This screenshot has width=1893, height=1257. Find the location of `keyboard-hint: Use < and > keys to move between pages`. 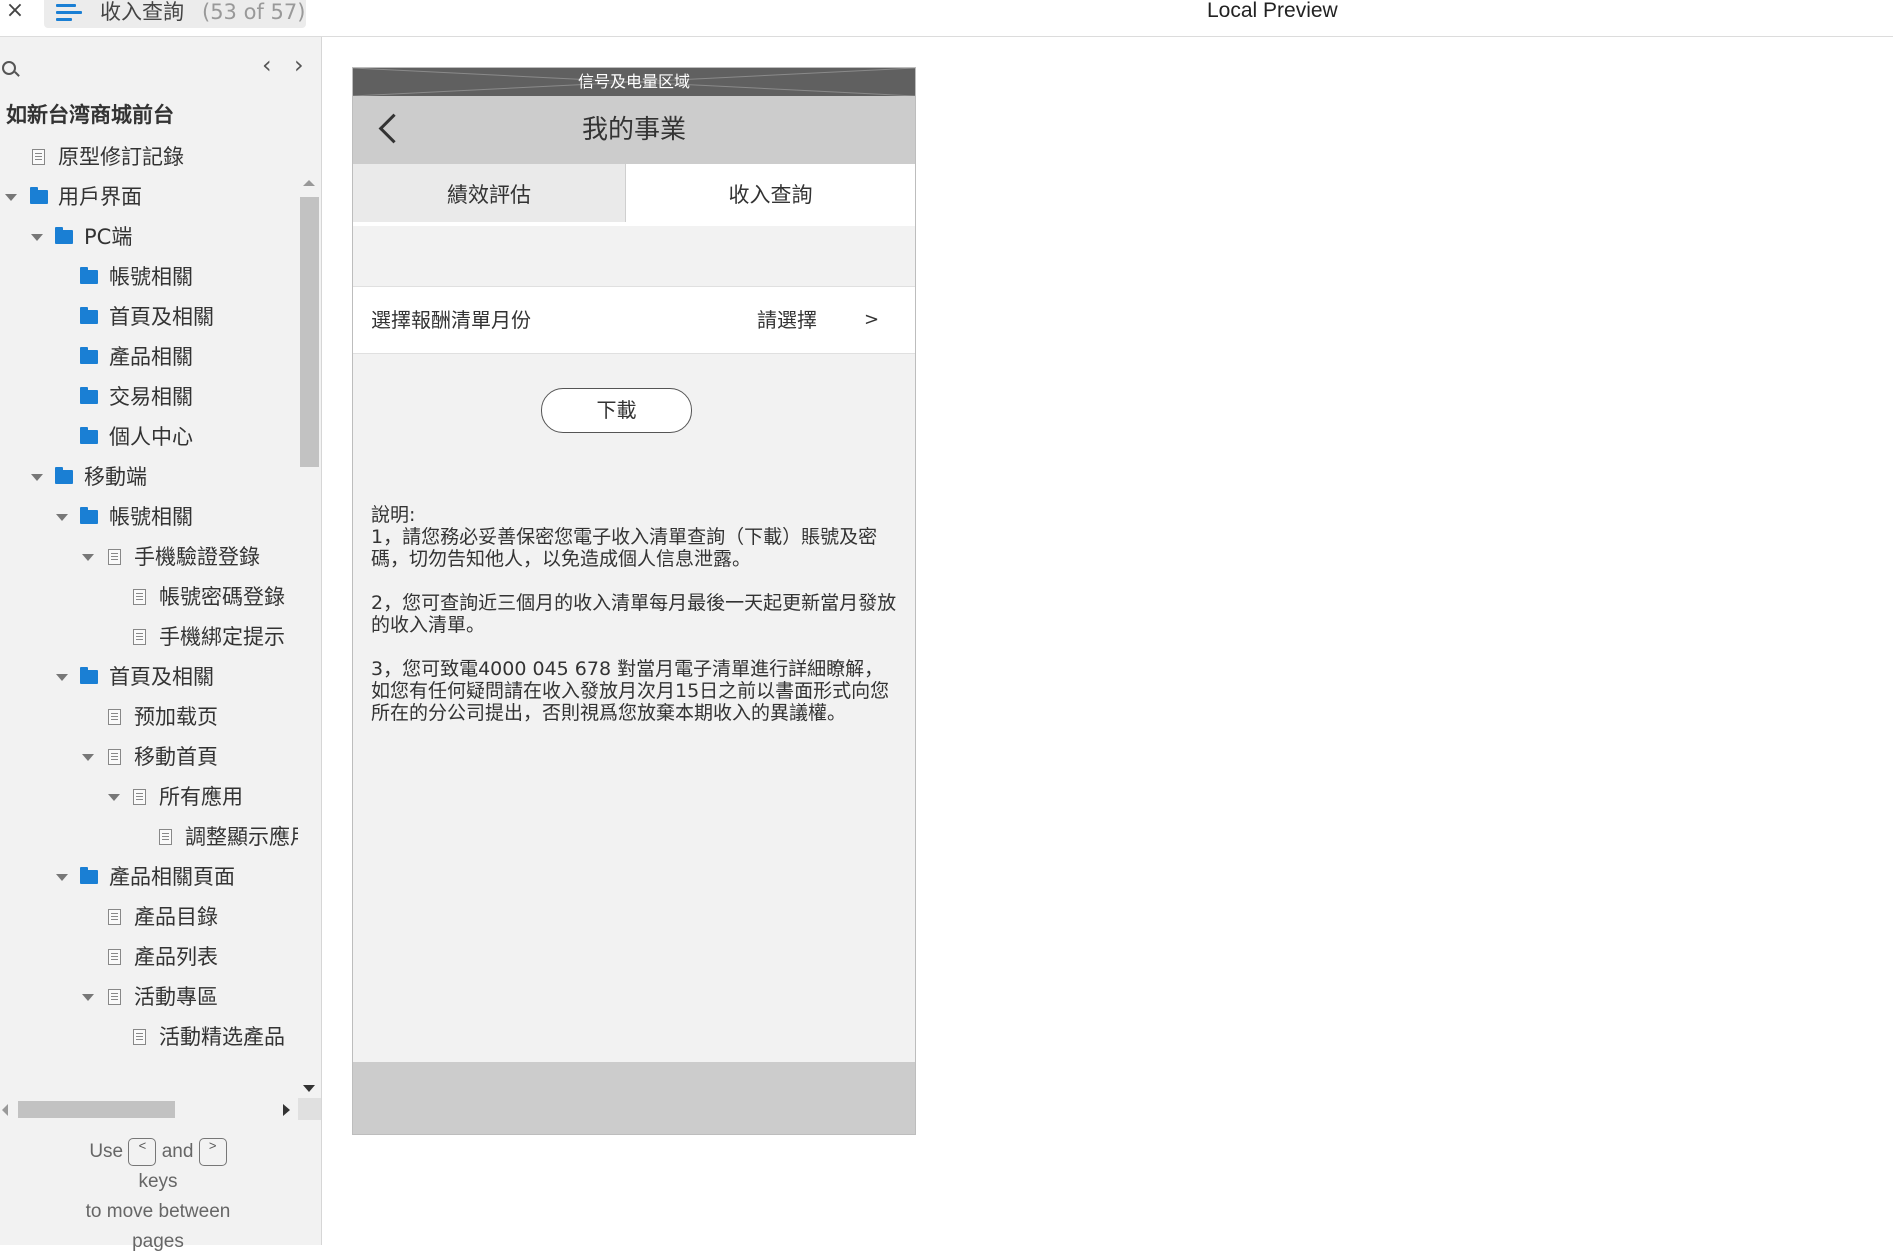

keyboard-hint: Use < and > keys to move between pages is located at coordinates (158, 1197).